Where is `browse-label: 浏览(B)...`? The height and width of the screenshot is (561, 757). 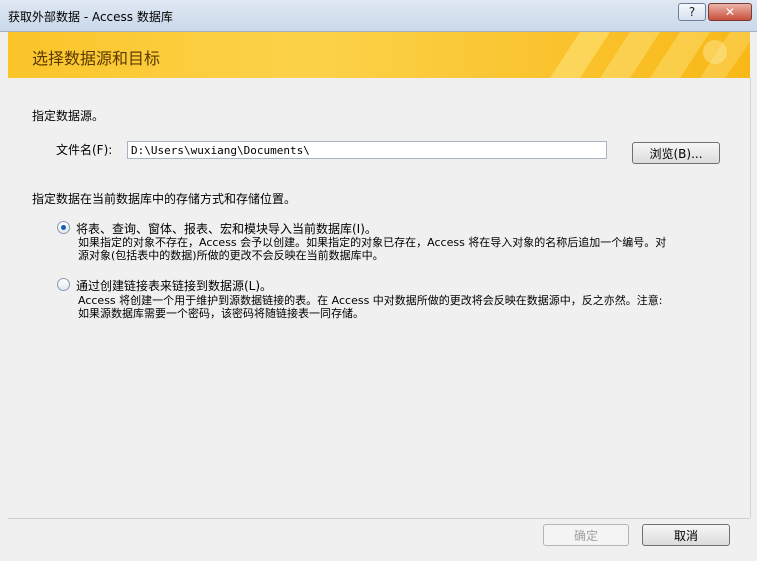
browse-label: 浏览(B)... is located at coordinates (676, 153).